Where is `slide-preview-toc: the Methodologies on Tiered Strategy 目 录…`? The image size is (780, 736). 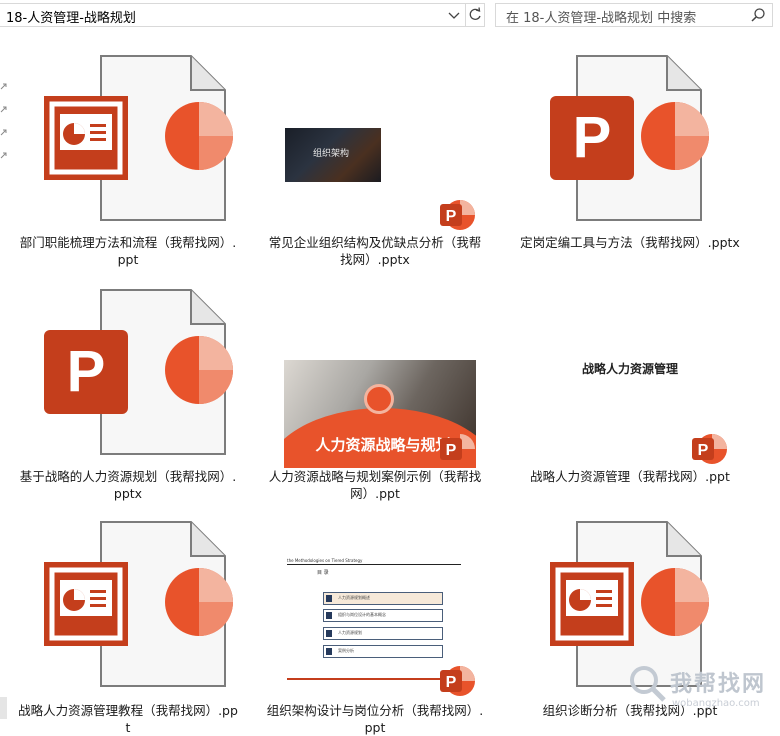 slide-preview-toc: the Methodologies on Tiered Strategy 目 录… is located at coordinates (374, 619).